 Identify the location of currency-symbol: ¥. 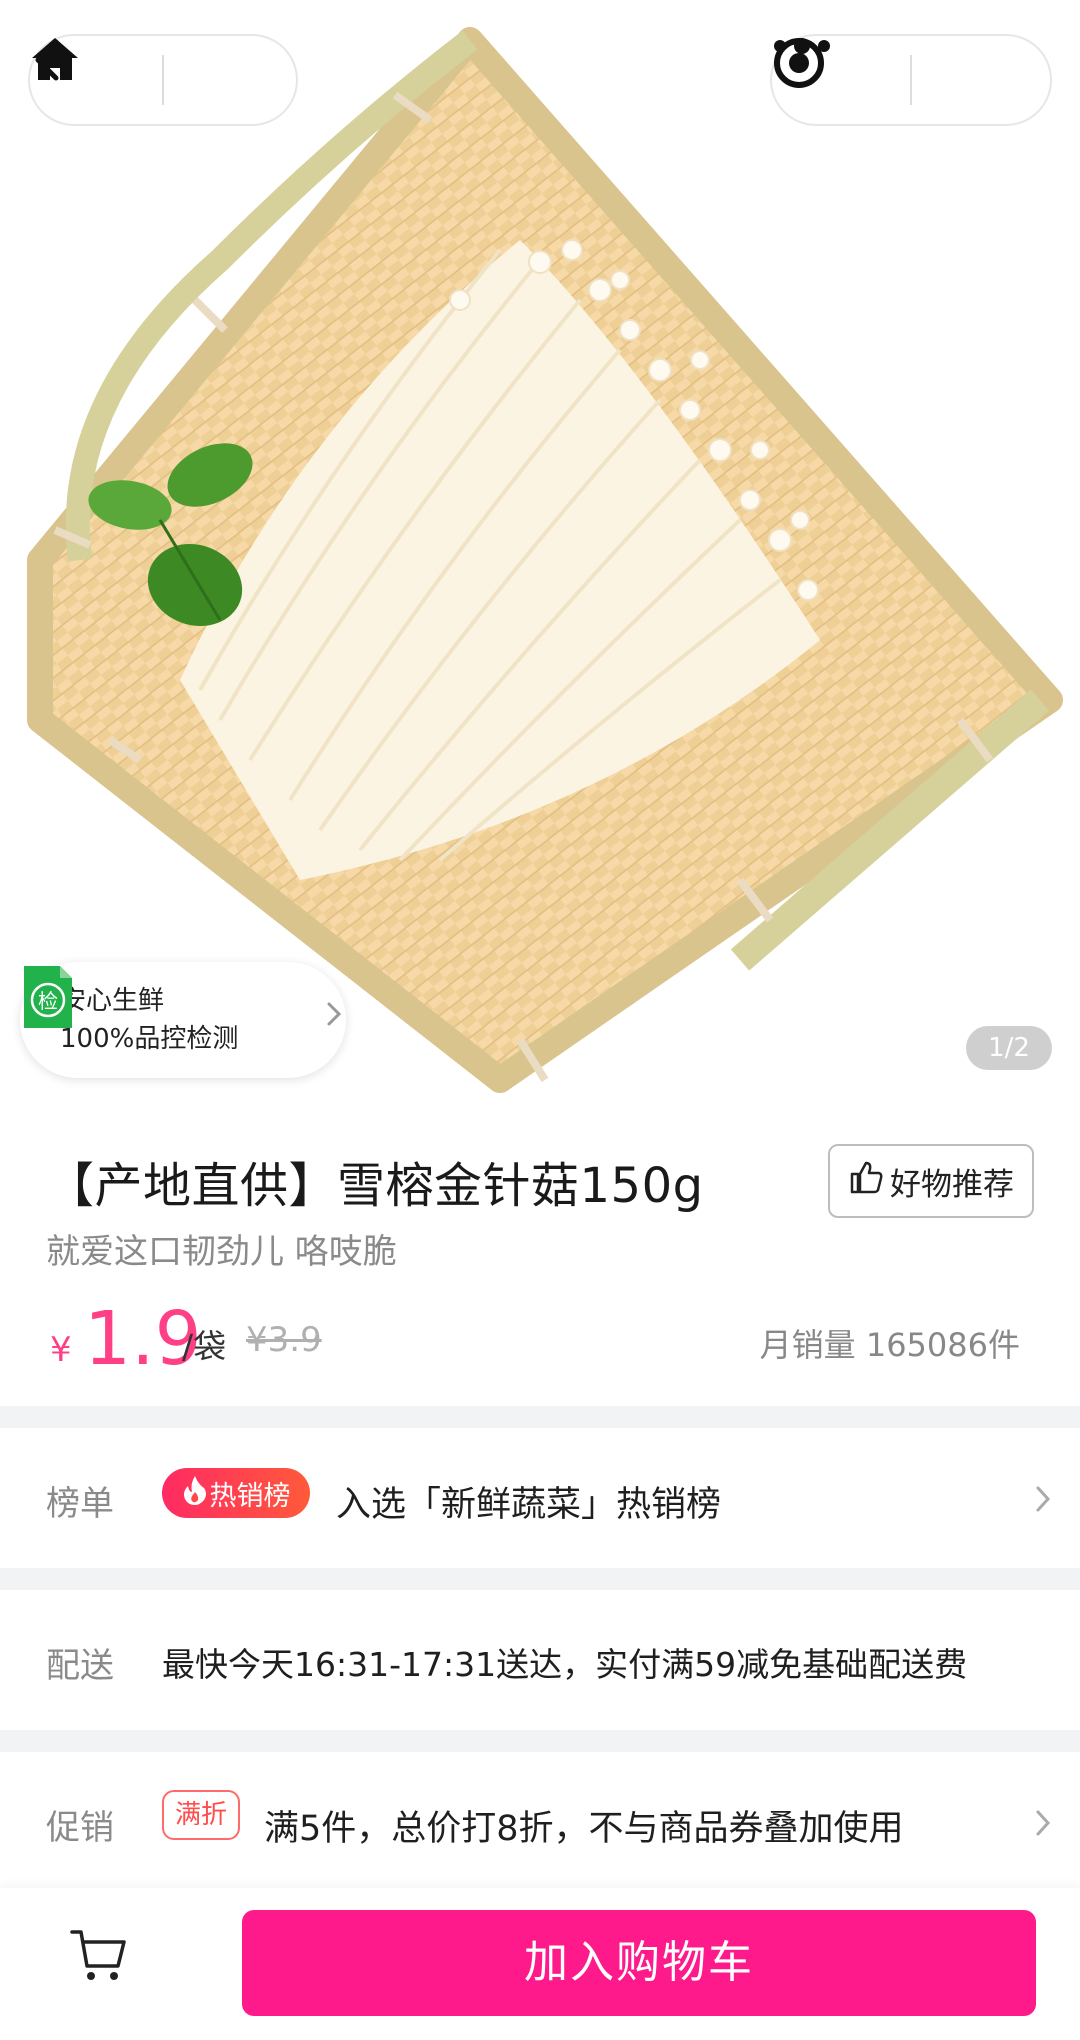
(61, 1350).